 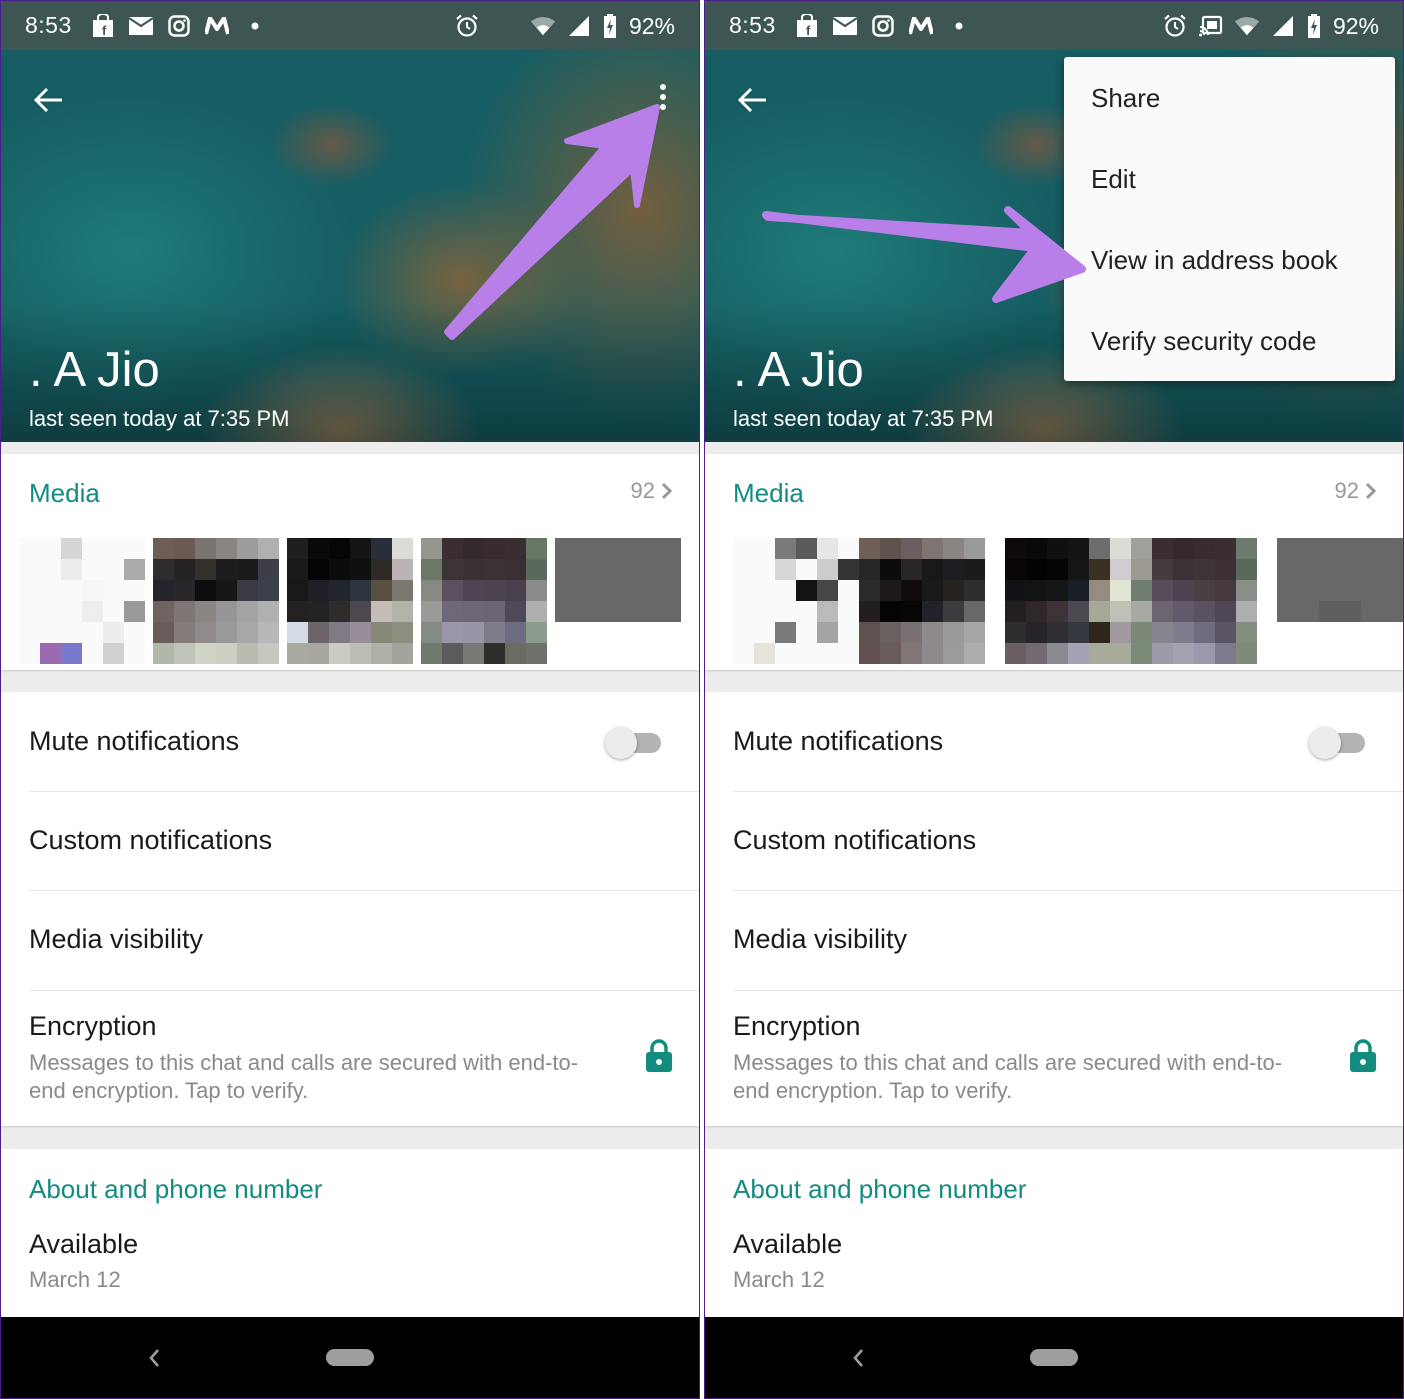 I want to click on instagram-icon, so click(x=883, y=26).